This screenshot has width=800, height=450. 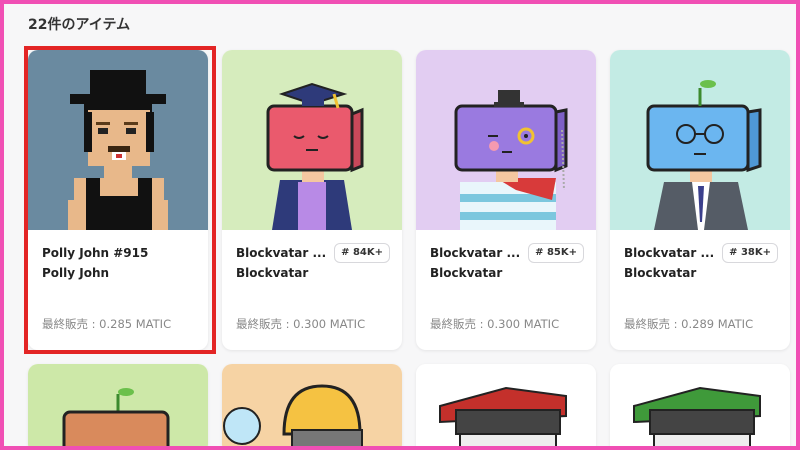 What do you see at coordinates (750, 253) in the screenshot?
I see `rarity-rank-badge: # 38K+` at bounding box center [750, 253].